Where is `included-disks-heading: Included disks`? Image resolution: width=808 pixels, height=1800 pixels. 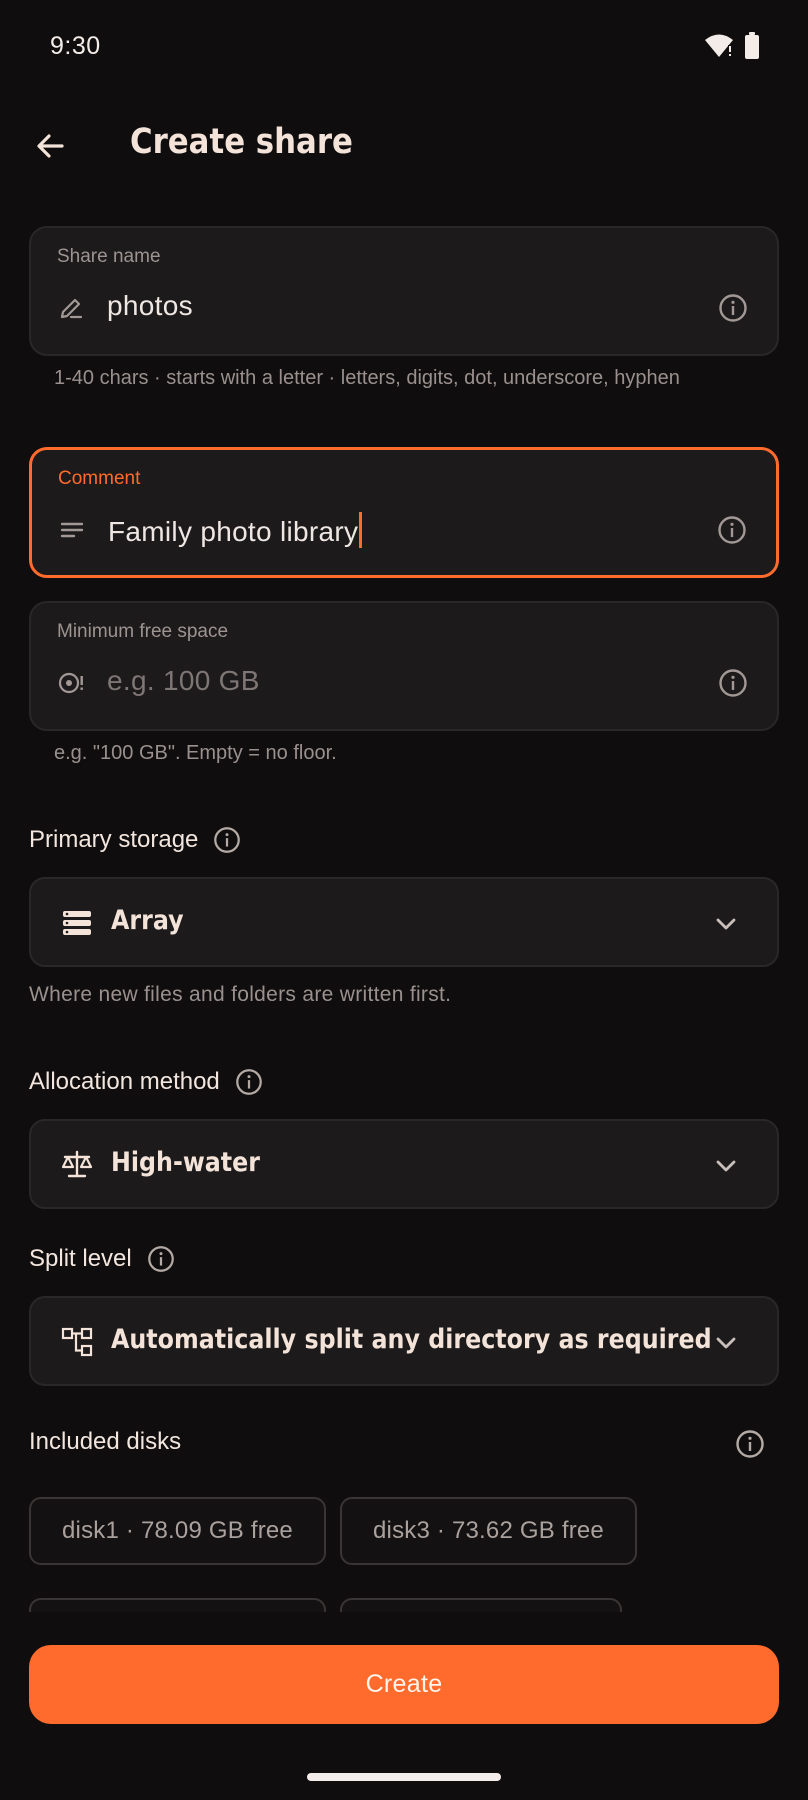 included-disks-heading: Included disks is located at coordinates (105, 1442).